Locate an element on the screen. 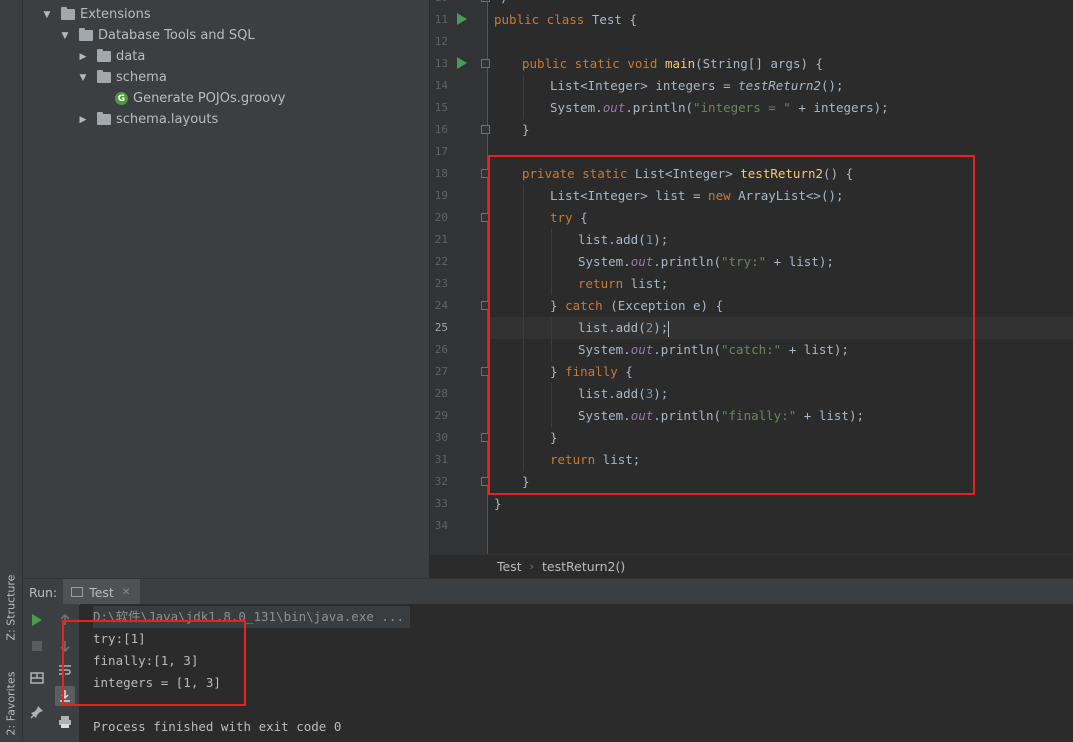 This screenshot has height=742, width=1073. code-line: */ is located at coordinates (501, 4).